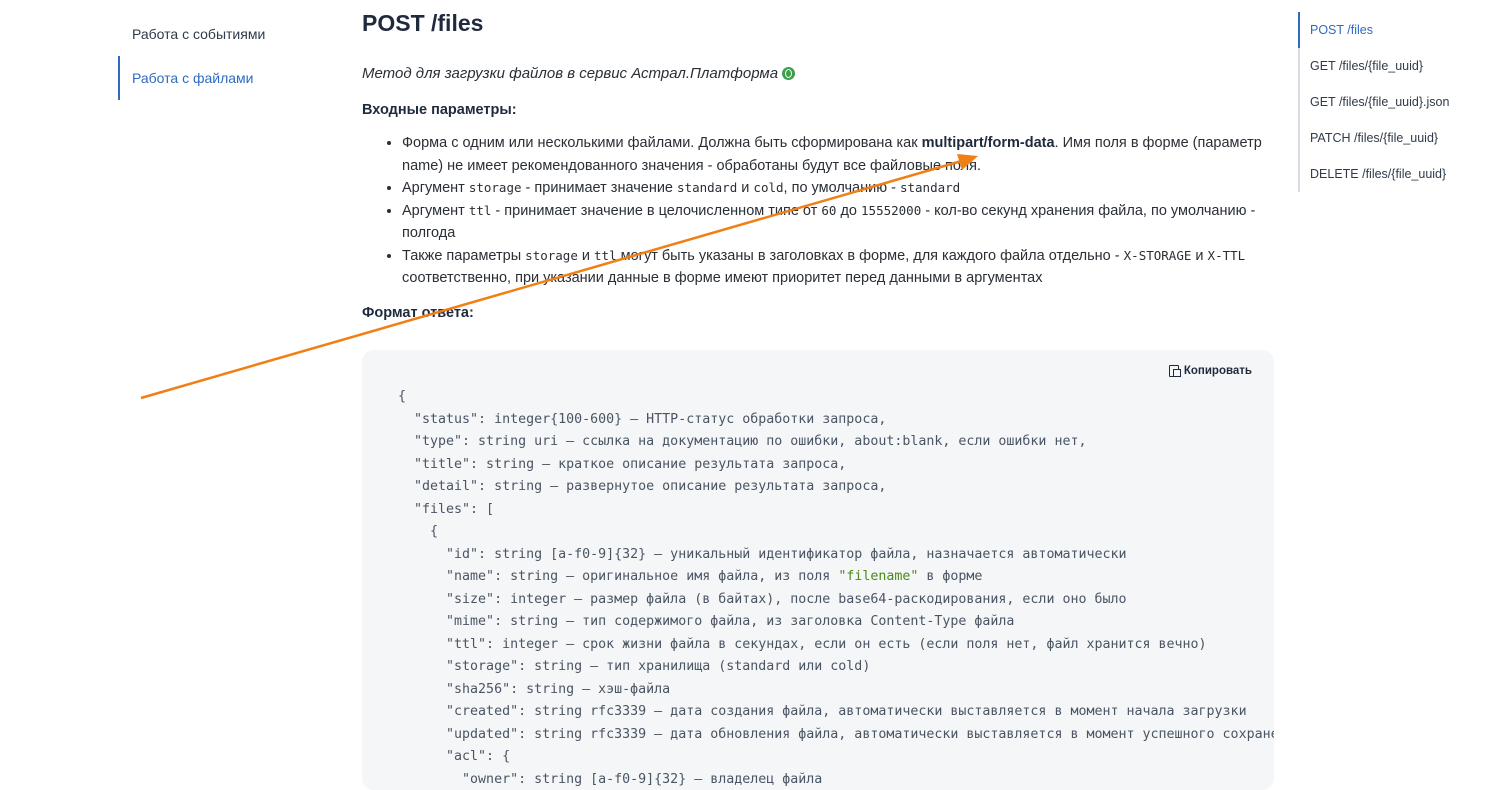 The height and width of the screenshot is (790, 1494). What do you see at coordinates (878, 576) in the screenshot?
I see `code-string: "filename"` at bounding box center [878, 576].